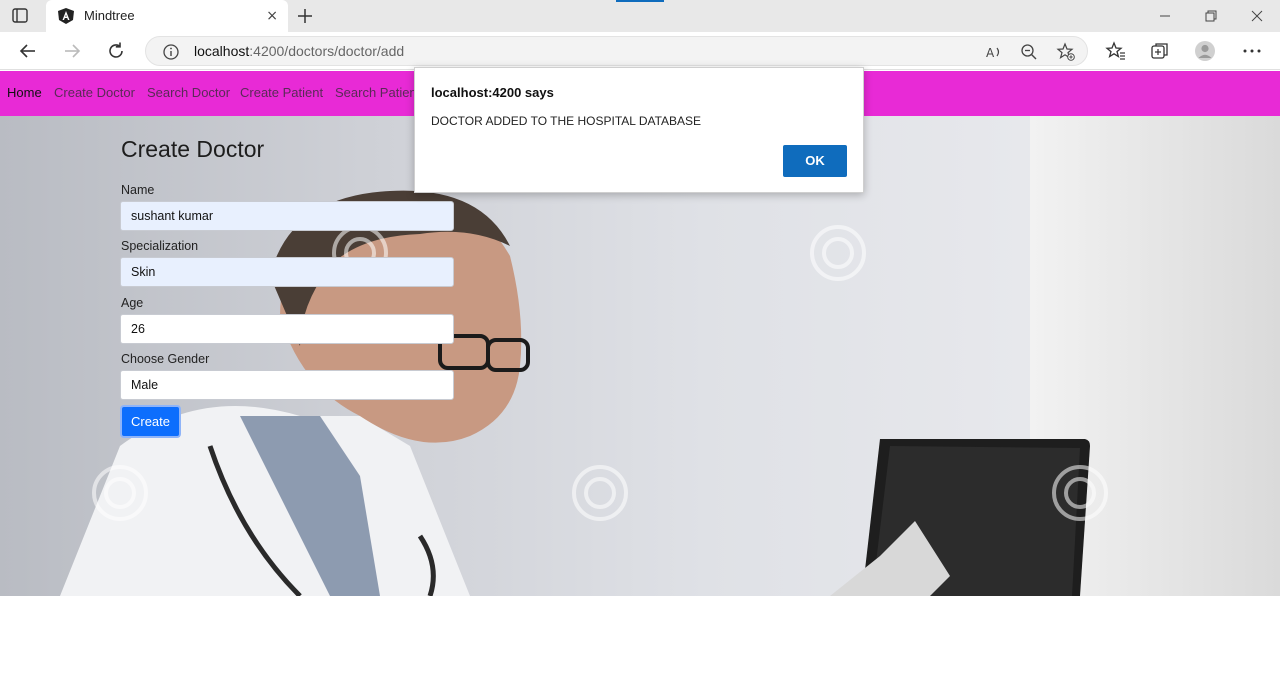 The image size is (1280, 680). I want to click on gender-select: Male, so click(287, 385).